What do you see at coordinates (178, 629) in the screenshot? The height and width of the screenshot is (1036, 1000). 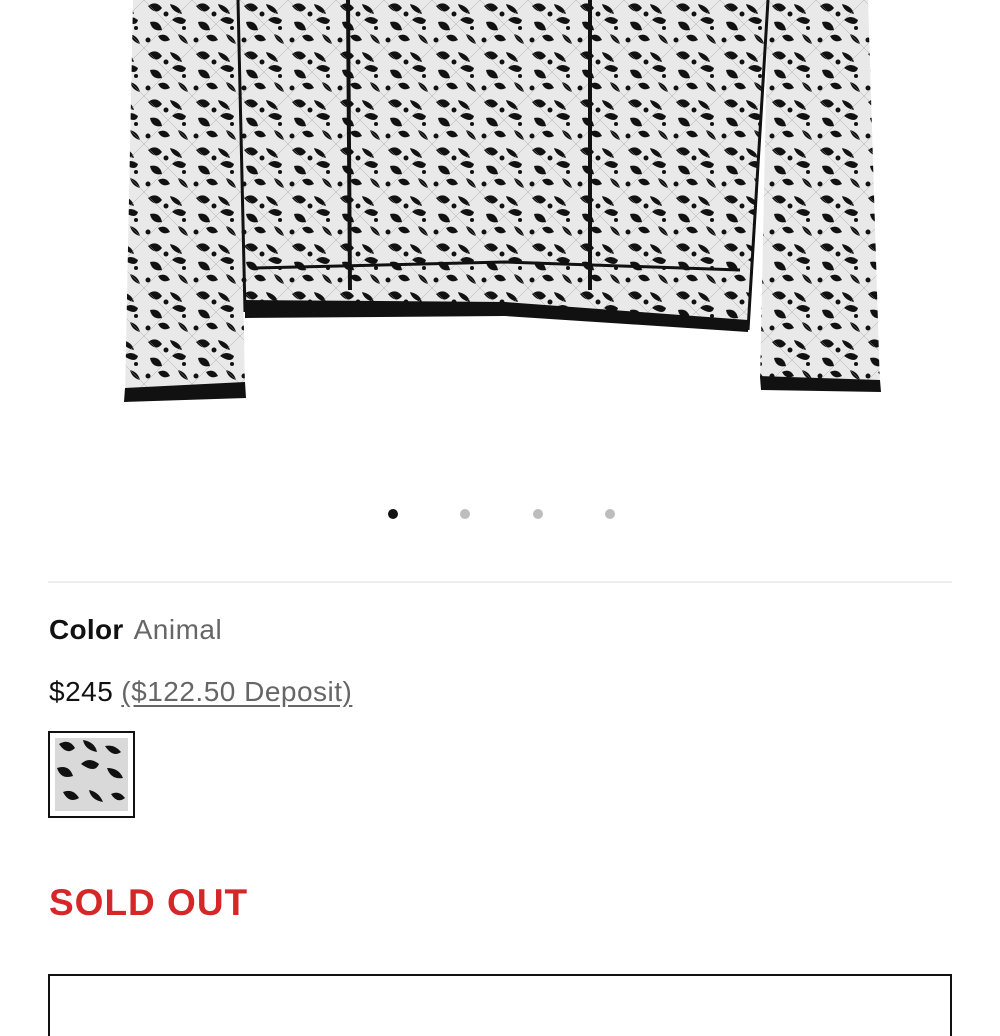 I see `color-value: Animal` at bounding box center [178, 629].